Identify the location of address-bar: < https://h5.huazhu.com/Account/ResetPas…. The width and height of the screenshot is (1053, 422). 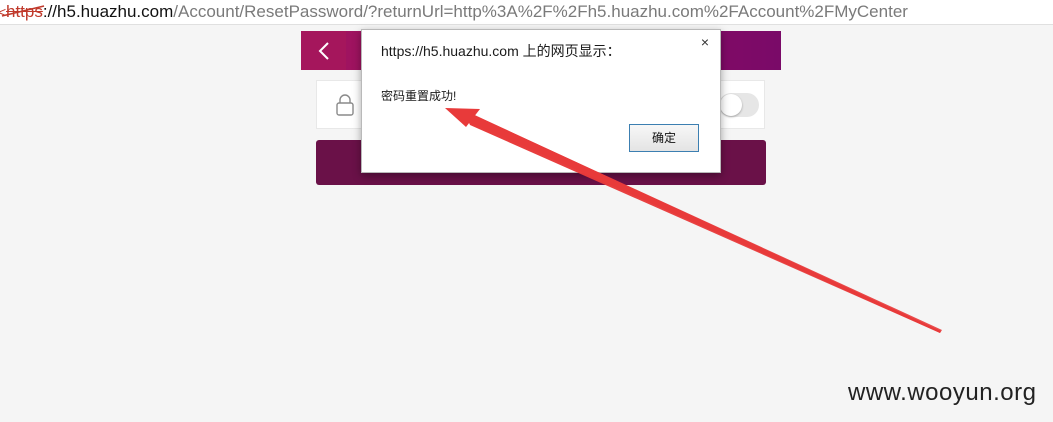
(526, 12).